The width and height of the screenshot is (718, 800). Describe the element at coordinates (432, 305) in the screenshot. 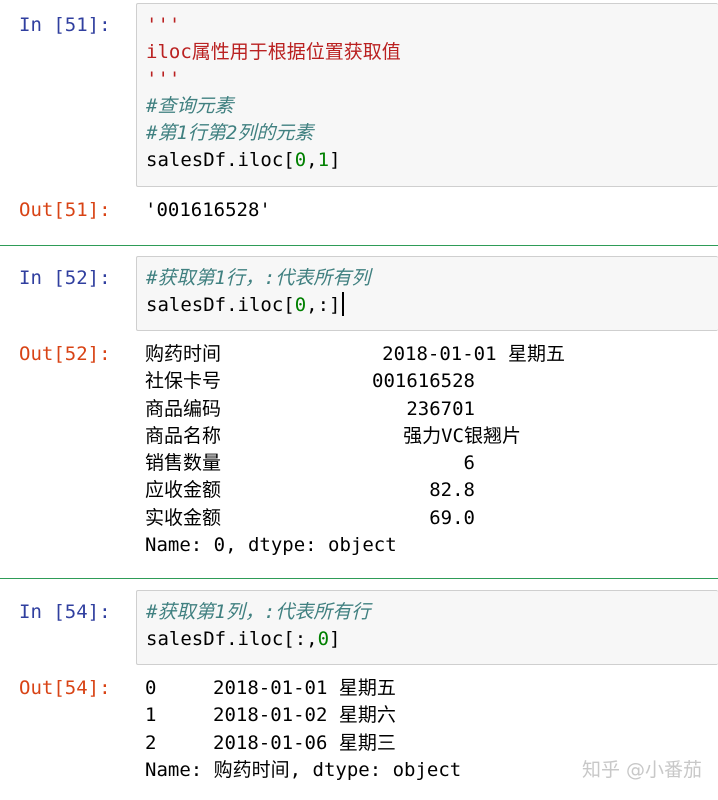

I see `code-line: salesDf.iloc[0,:]` at that location.